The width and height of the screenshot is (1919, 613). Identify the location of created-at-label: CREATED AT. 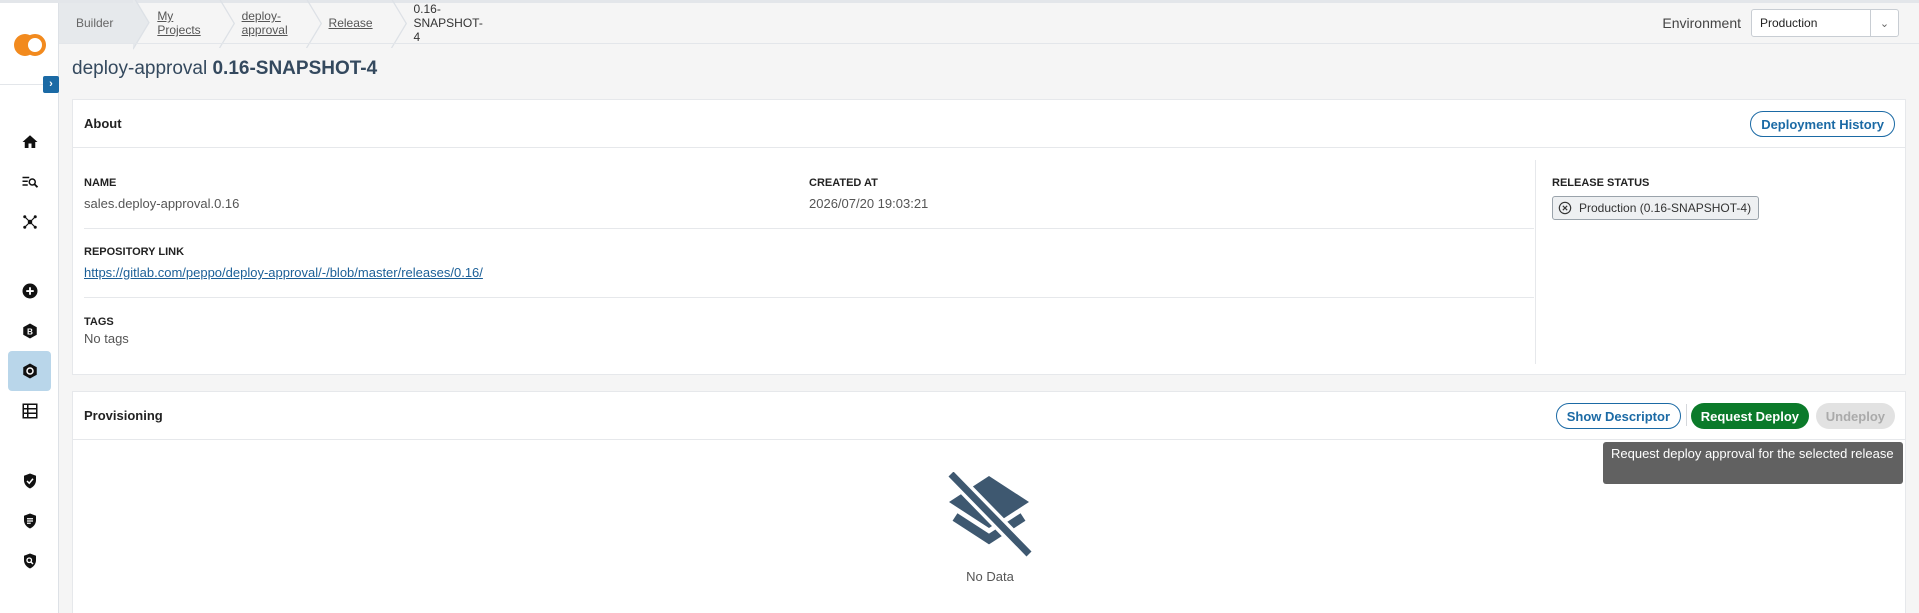
(843, 183).